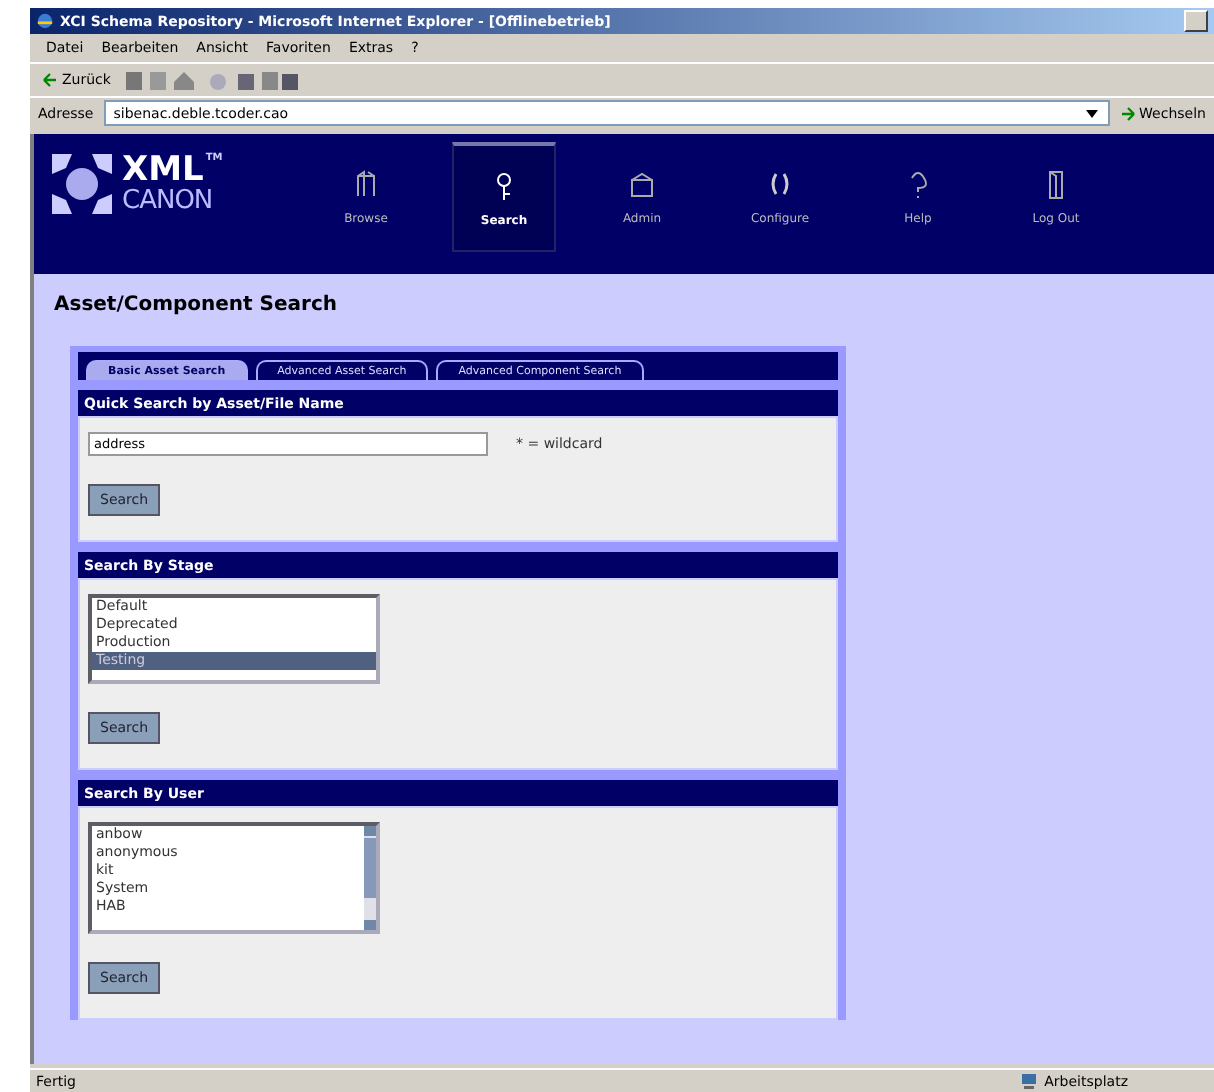 The height and width of the screenshot is (1092, 1214). Describe the element at coordinates (370, 878) in the screenshot. I see `scrollbar` at that location.